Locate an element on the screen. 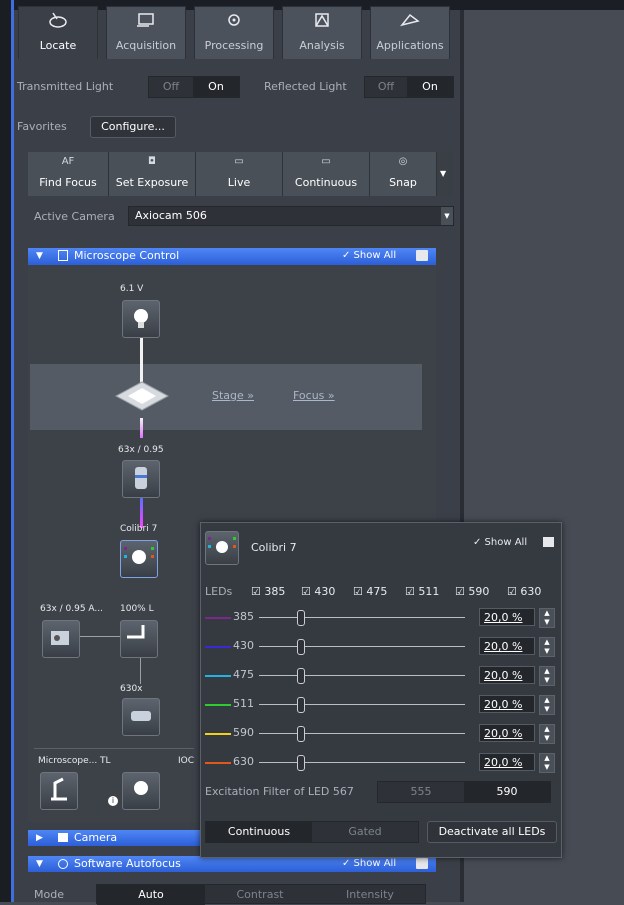 This screenshot has width=624, height=905. tab-locate: Locate is located at coordinates (58, 32).